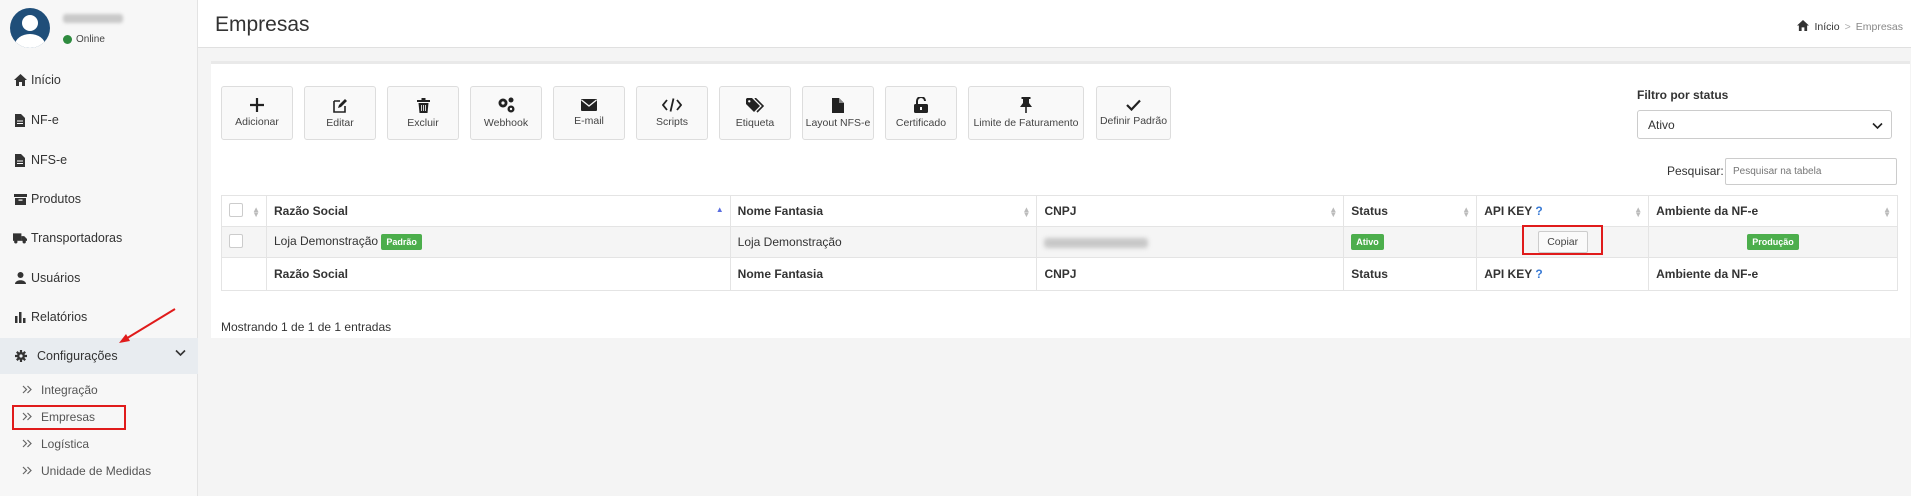  I want to click on unlock-icon, so click(921, 105).